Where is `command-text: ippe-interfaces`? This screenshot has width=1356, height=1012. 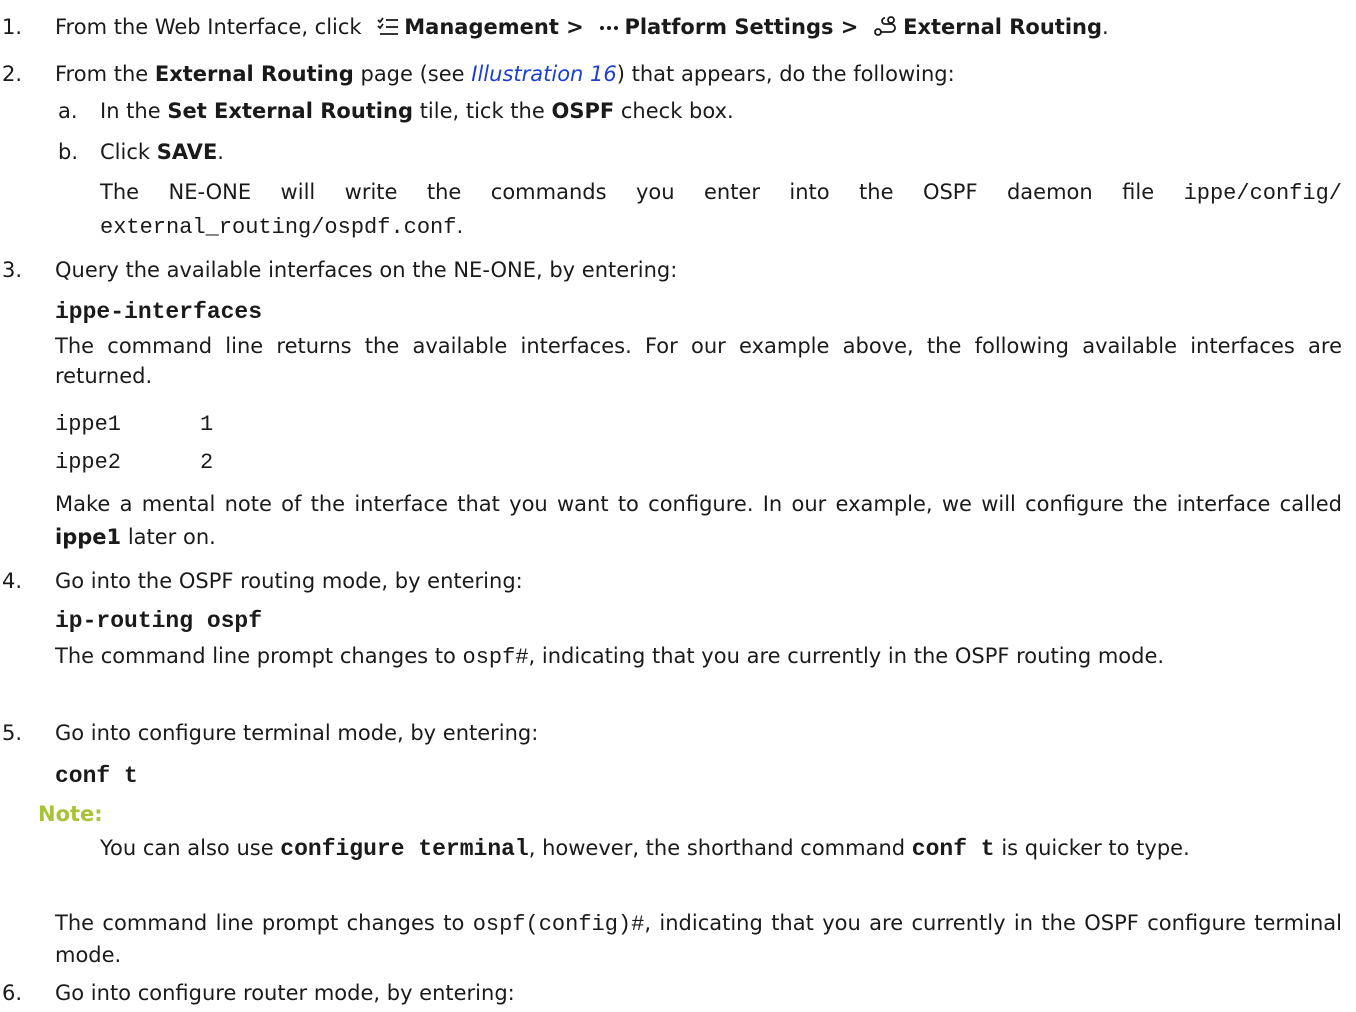
command-text: ippe-interfaces is located at coordinates (159, 312).